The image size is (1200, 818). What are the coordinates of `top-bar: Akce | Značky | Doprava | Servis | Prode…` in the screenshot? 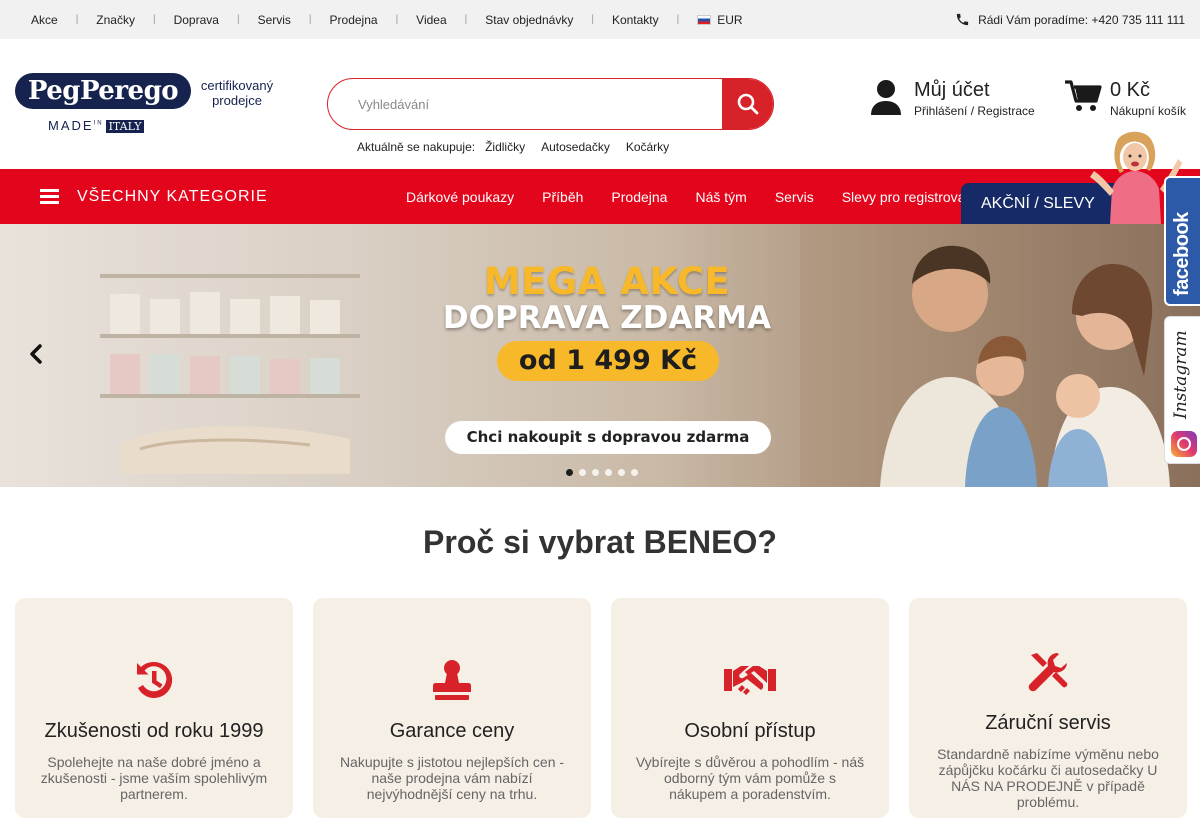 It's located at (600, 19).